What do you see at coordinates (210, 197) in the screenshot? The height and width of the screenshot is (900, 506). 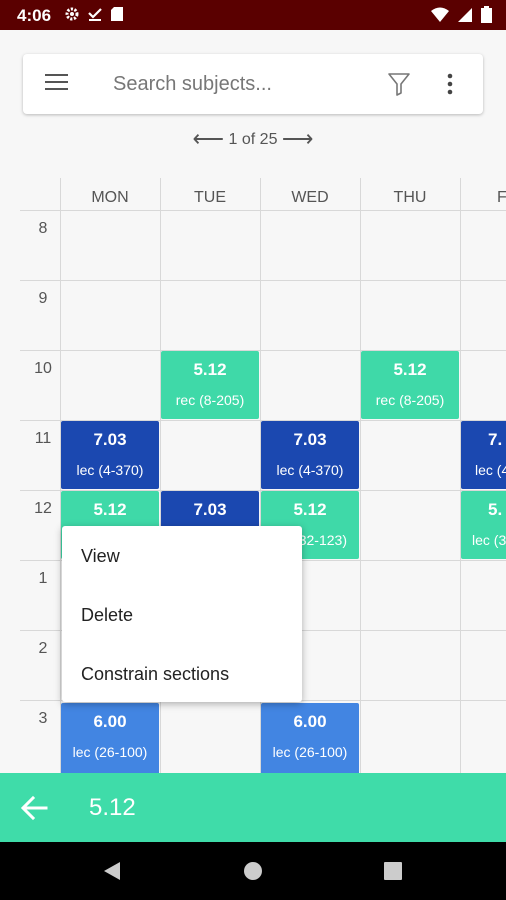 I see `day-header-tue: TUE` at bounding box center [210, 197].